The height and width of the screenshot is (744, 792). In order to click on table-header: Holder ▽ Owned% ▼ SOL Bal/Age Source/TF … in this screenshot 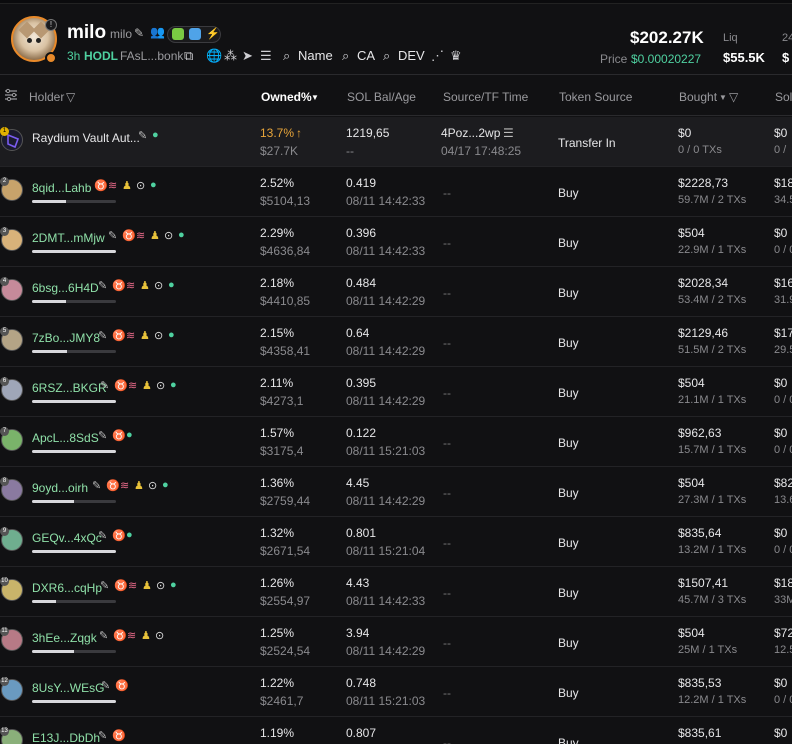, I will do `click(396, 96)`.